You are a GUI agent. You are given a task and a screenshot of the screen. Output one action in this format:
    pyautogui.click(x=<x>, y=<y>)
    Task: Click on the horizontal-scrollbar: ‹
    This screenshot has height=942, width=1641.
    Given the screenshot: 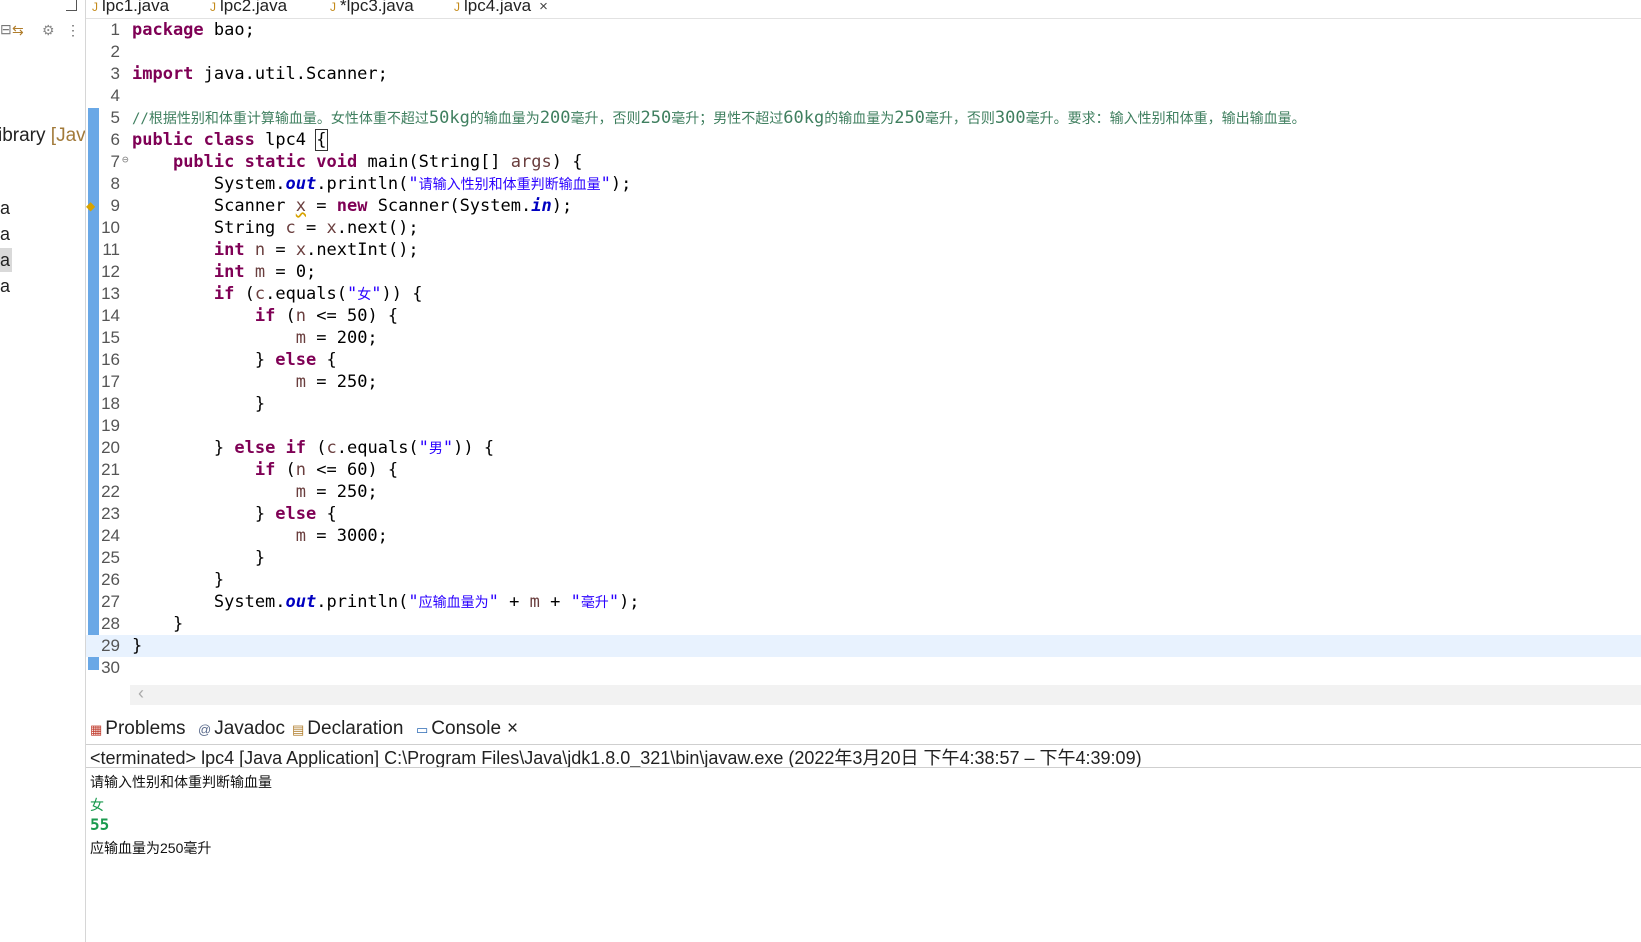 What is the action you would take?
    pyautogui.click(x=885, y=694)
    